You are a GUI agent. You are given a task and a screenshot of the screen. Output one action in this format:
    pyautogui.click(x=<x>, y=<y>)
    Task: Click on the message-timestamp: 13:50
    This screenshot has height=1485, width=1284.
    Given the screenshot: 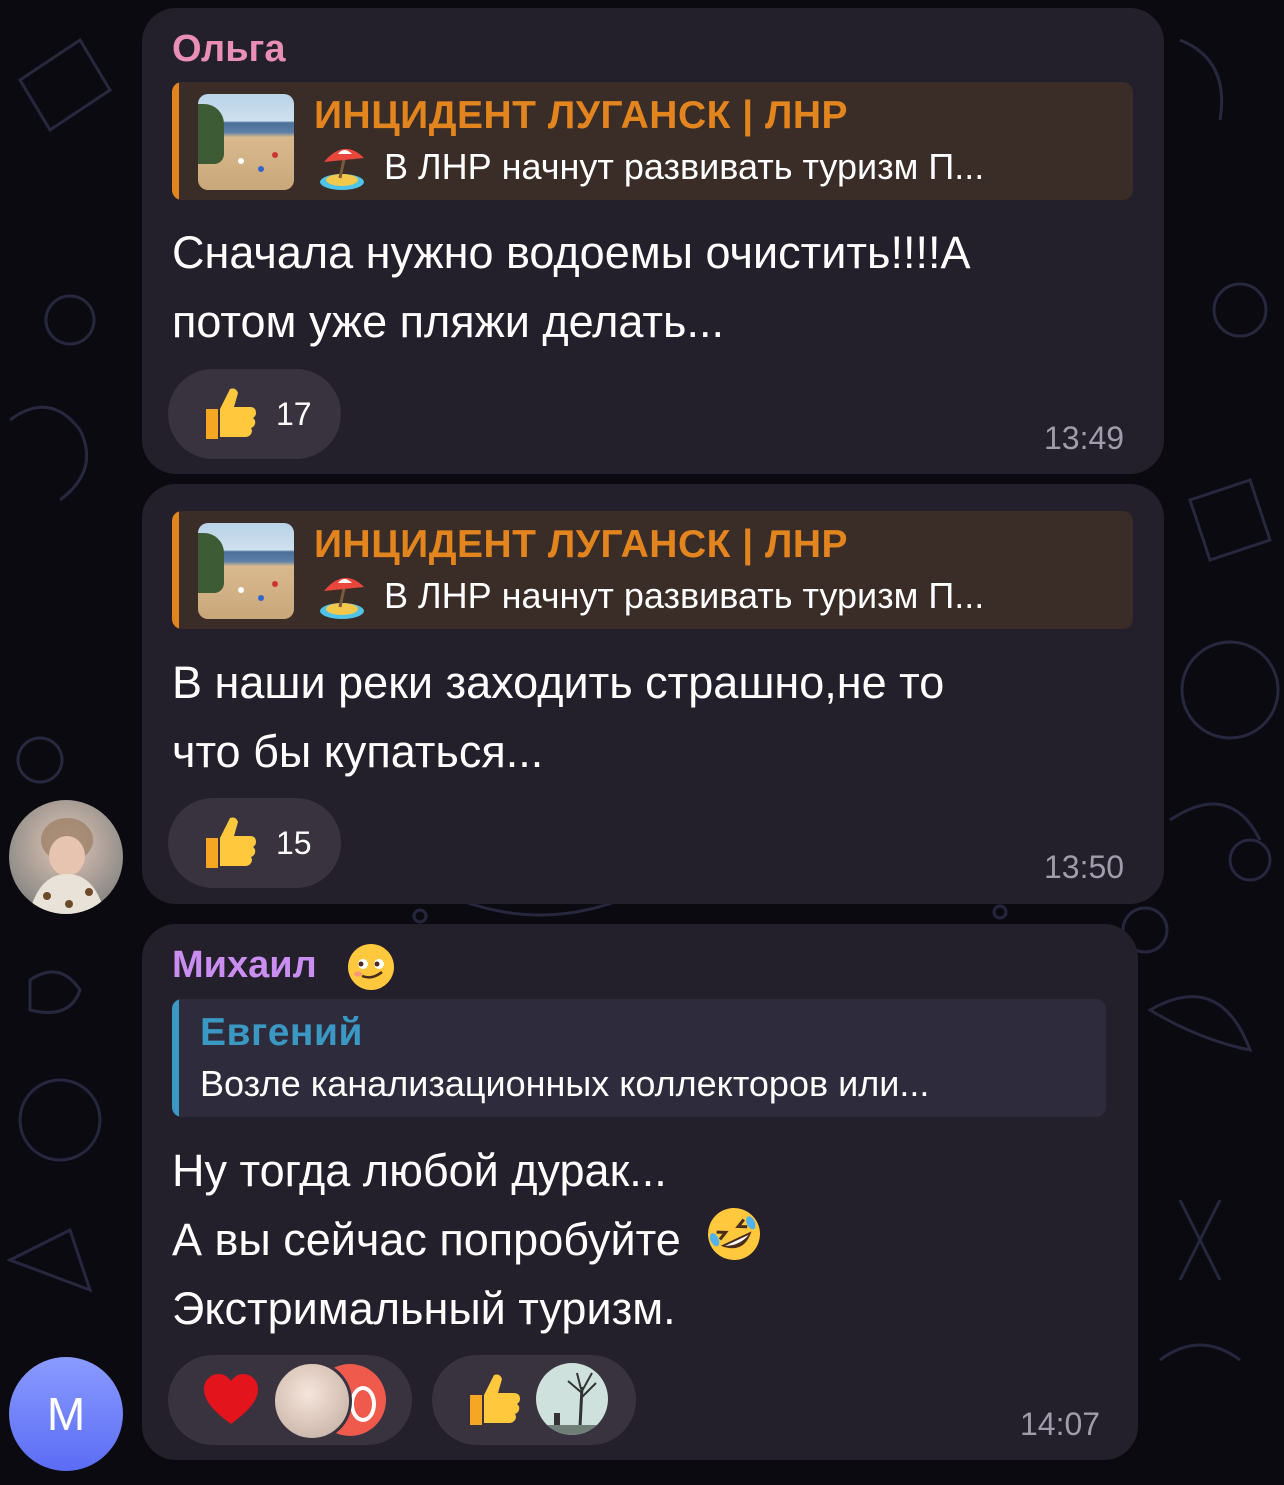 What is the action you would take?
    pyautogui.click(x=1084, y=867)
    